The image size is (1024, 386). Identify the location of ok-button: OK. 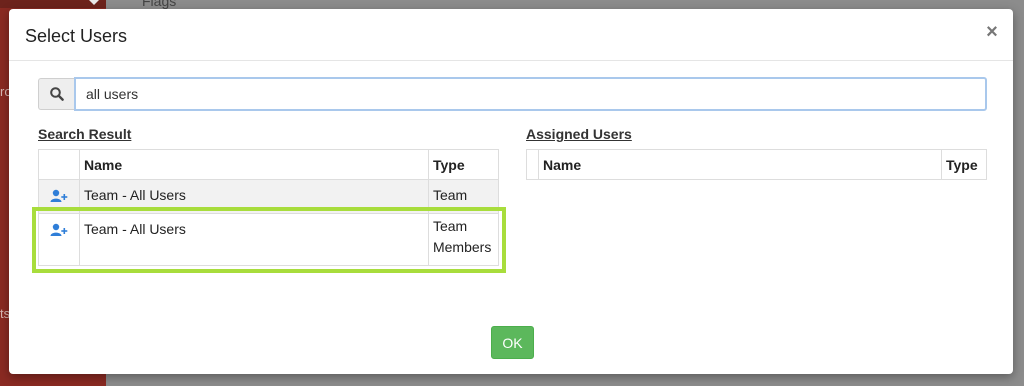
(512, 342).